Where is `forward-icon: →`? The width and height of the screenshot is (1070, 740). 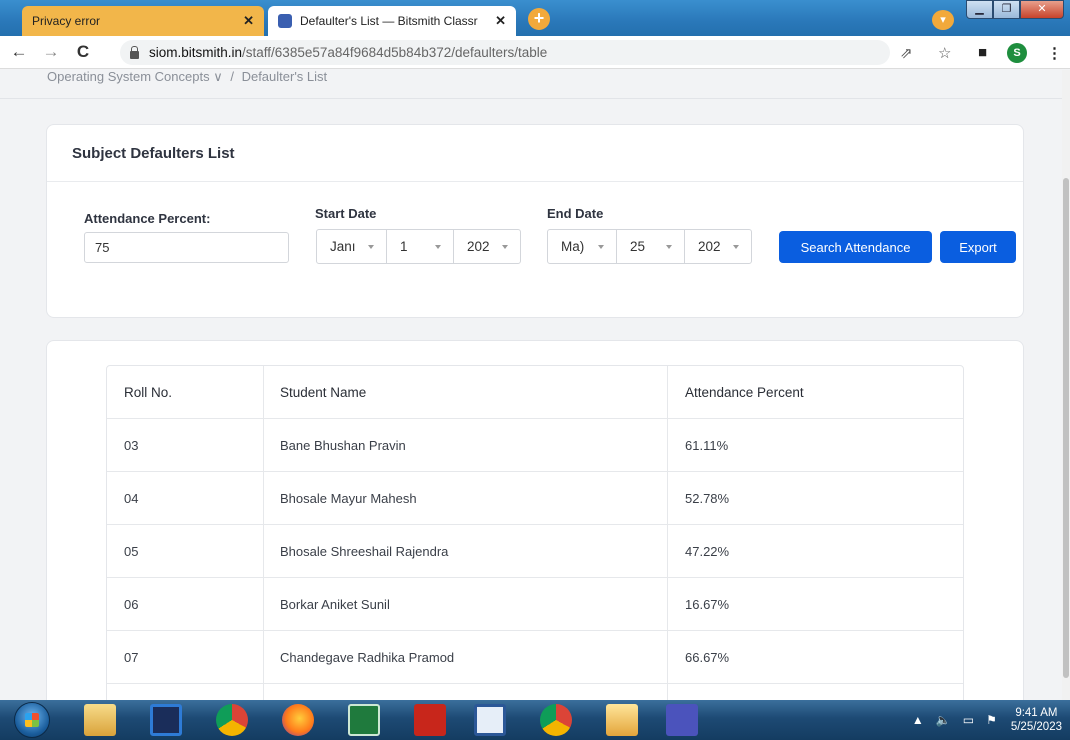
forward-icon: → is located at coordinates (51, 52).